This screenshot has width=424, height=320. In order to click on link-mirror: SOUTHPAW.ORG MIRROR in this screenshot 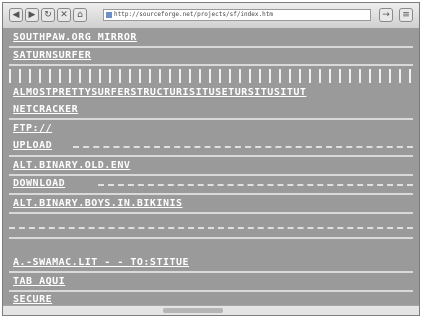, I will do `click(75, 37)`.